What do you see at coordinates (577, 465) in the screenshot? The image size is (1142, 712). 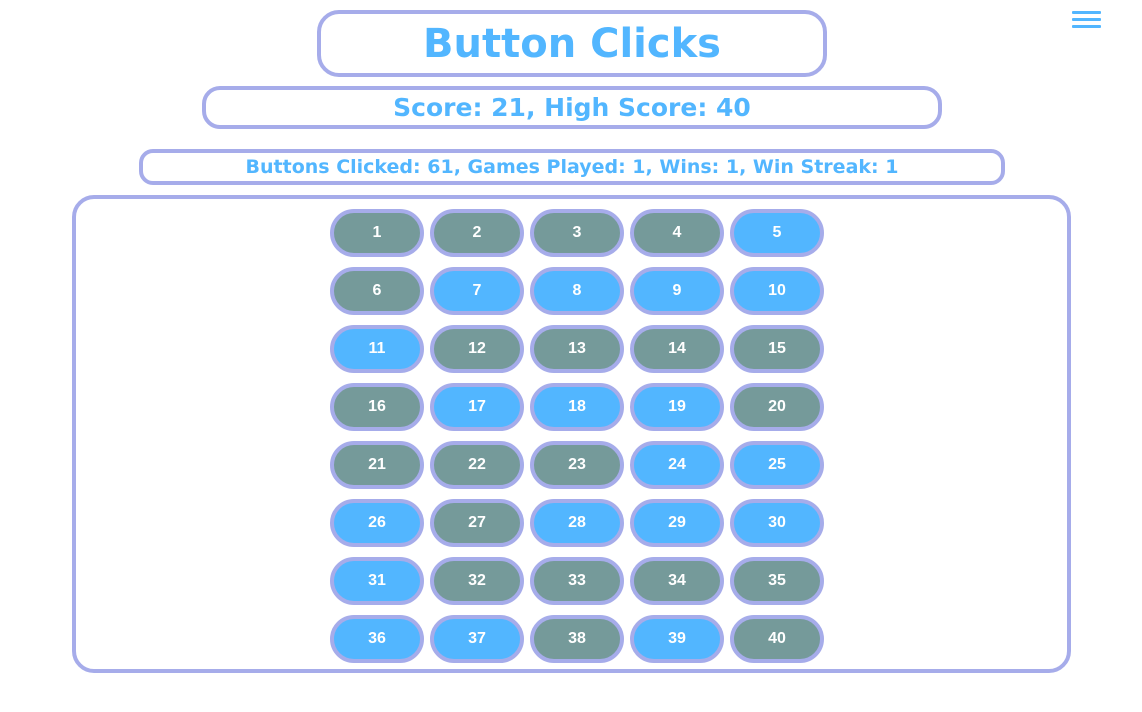 I see `game-button-23: 23` at bounding box center [577, 465].